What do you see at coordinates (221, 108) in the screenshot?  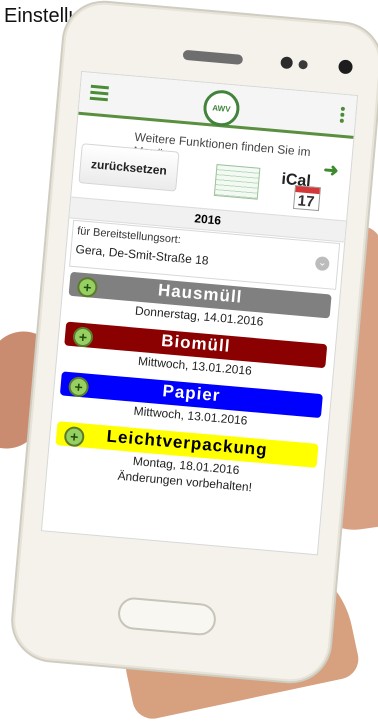 I see `app-logo: AWV` at bounding box center [221, 108].